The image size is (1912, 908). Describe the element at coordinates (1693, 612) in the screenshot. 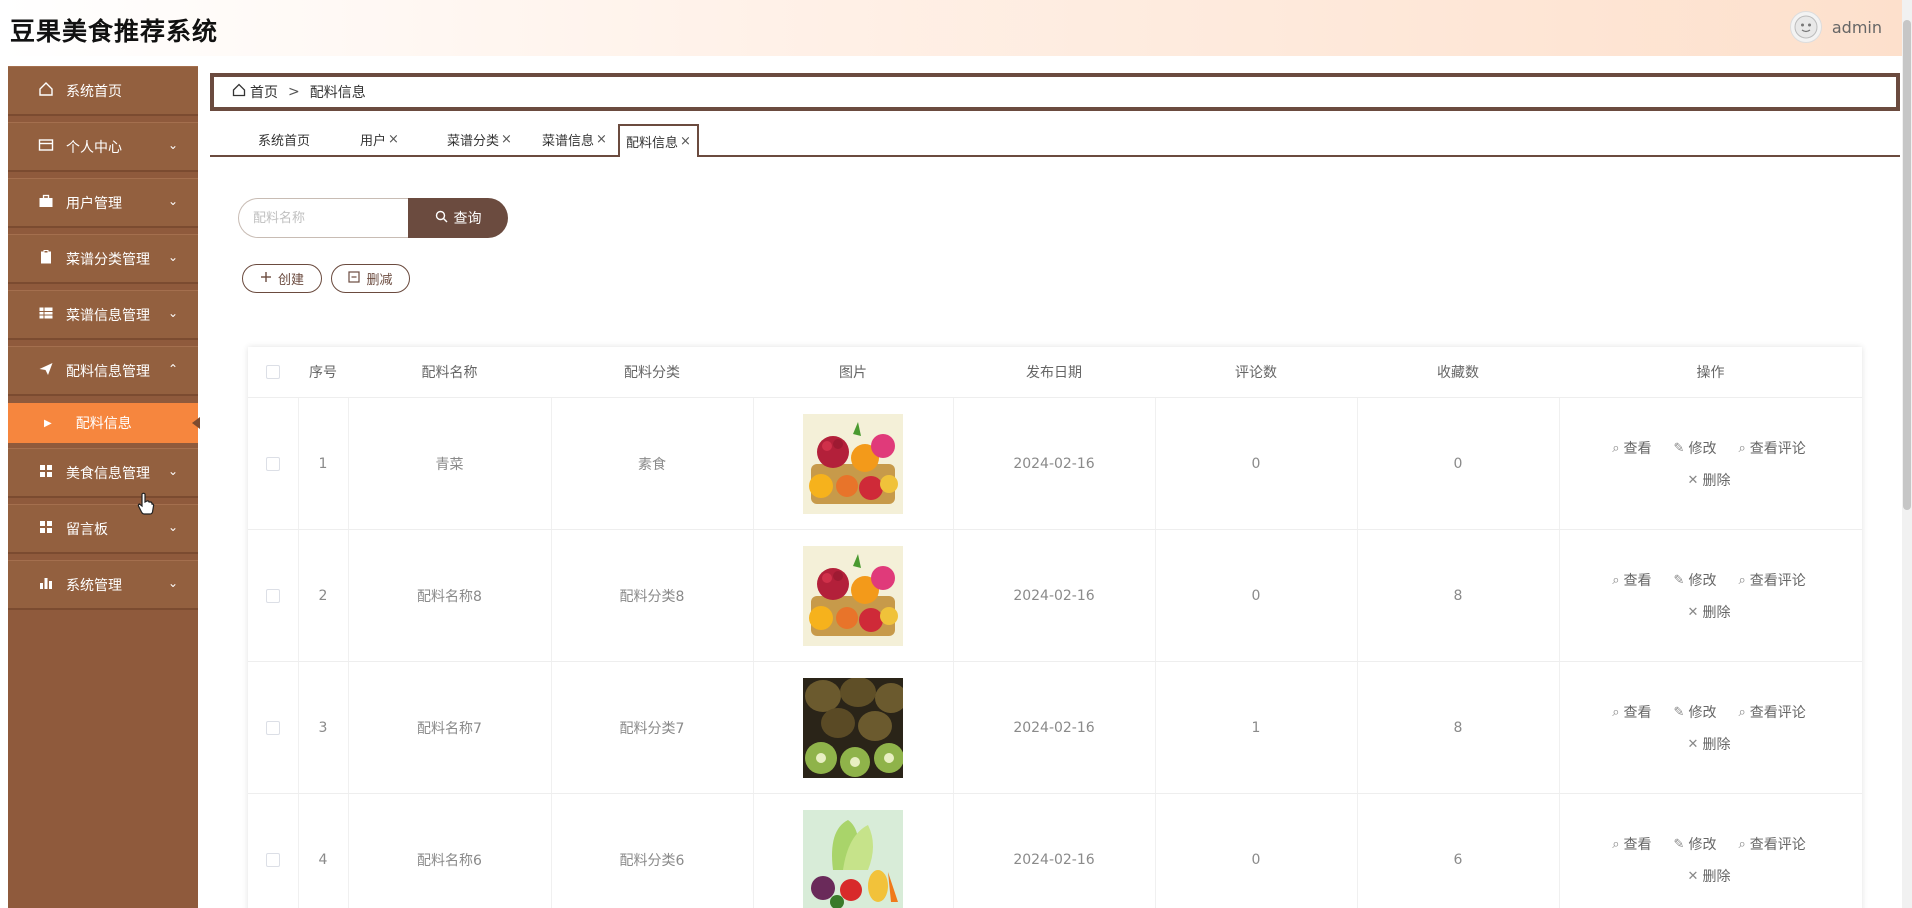

I see `close-icon: ✕` at that location.